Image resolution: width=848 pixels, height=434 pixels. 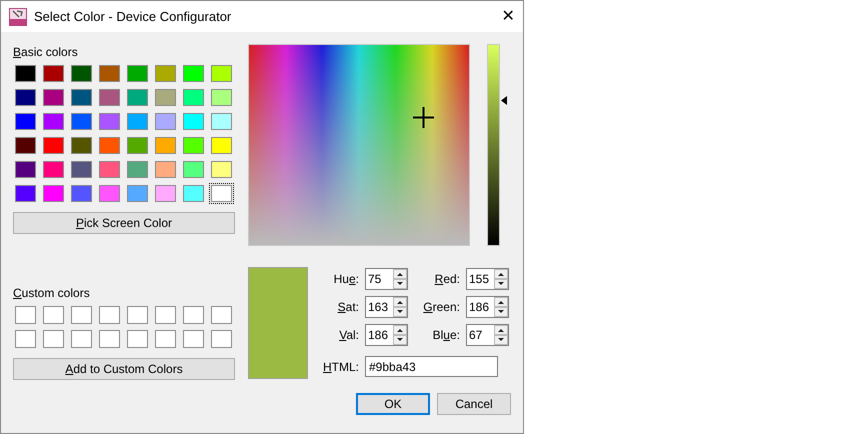 What do you see at coordinates (441, 307) in the screenshot?
I see `field-label: Green:` at bounding box center [441, 307].